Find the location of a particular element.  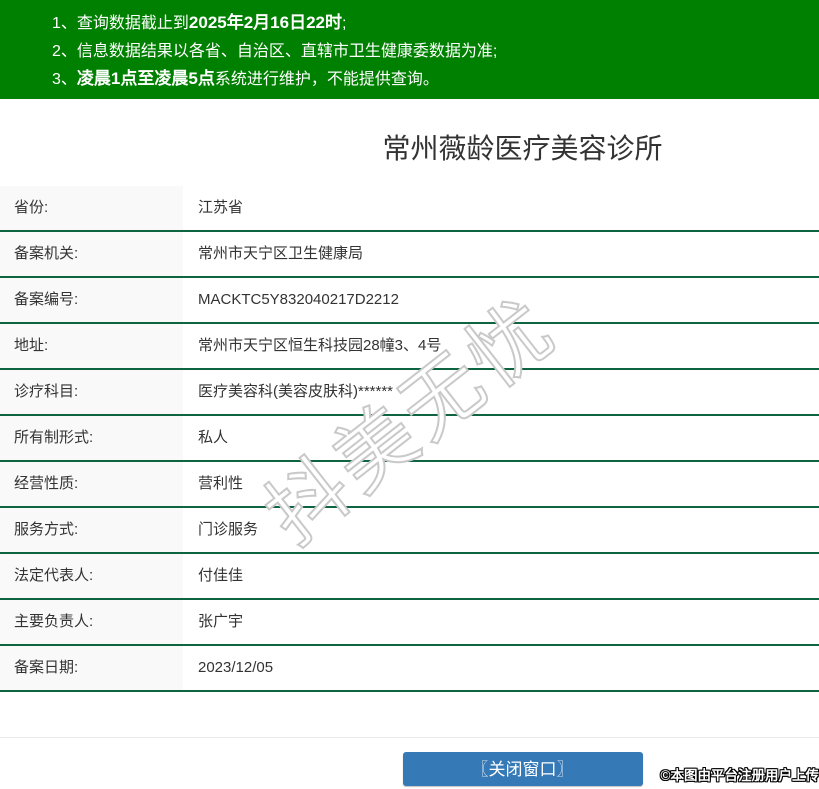

table-row: 诊疗科目: 医疗美容科(美容皮肤科)****** is located at coordinates (409, 393).